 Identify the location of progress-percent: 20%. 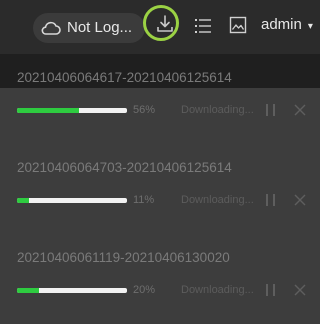
(144, 290).